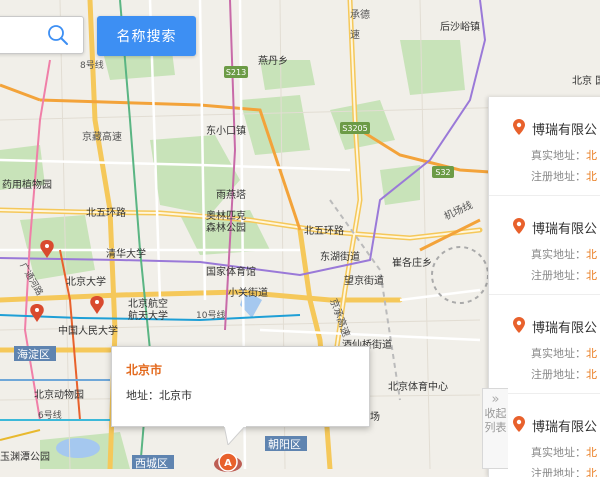  I want to click on search-input, so click(21, 35).